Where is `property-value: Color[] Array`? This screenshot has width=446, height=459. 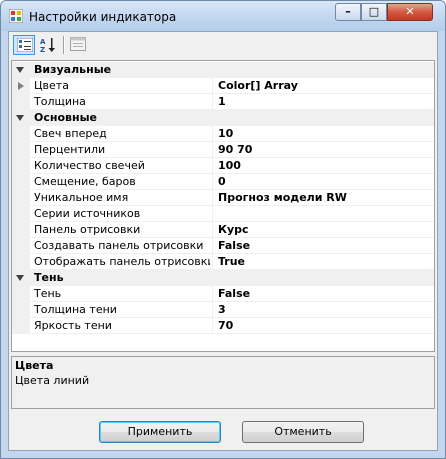 property-value: Color[] Array is located at coordinates (258, 85).